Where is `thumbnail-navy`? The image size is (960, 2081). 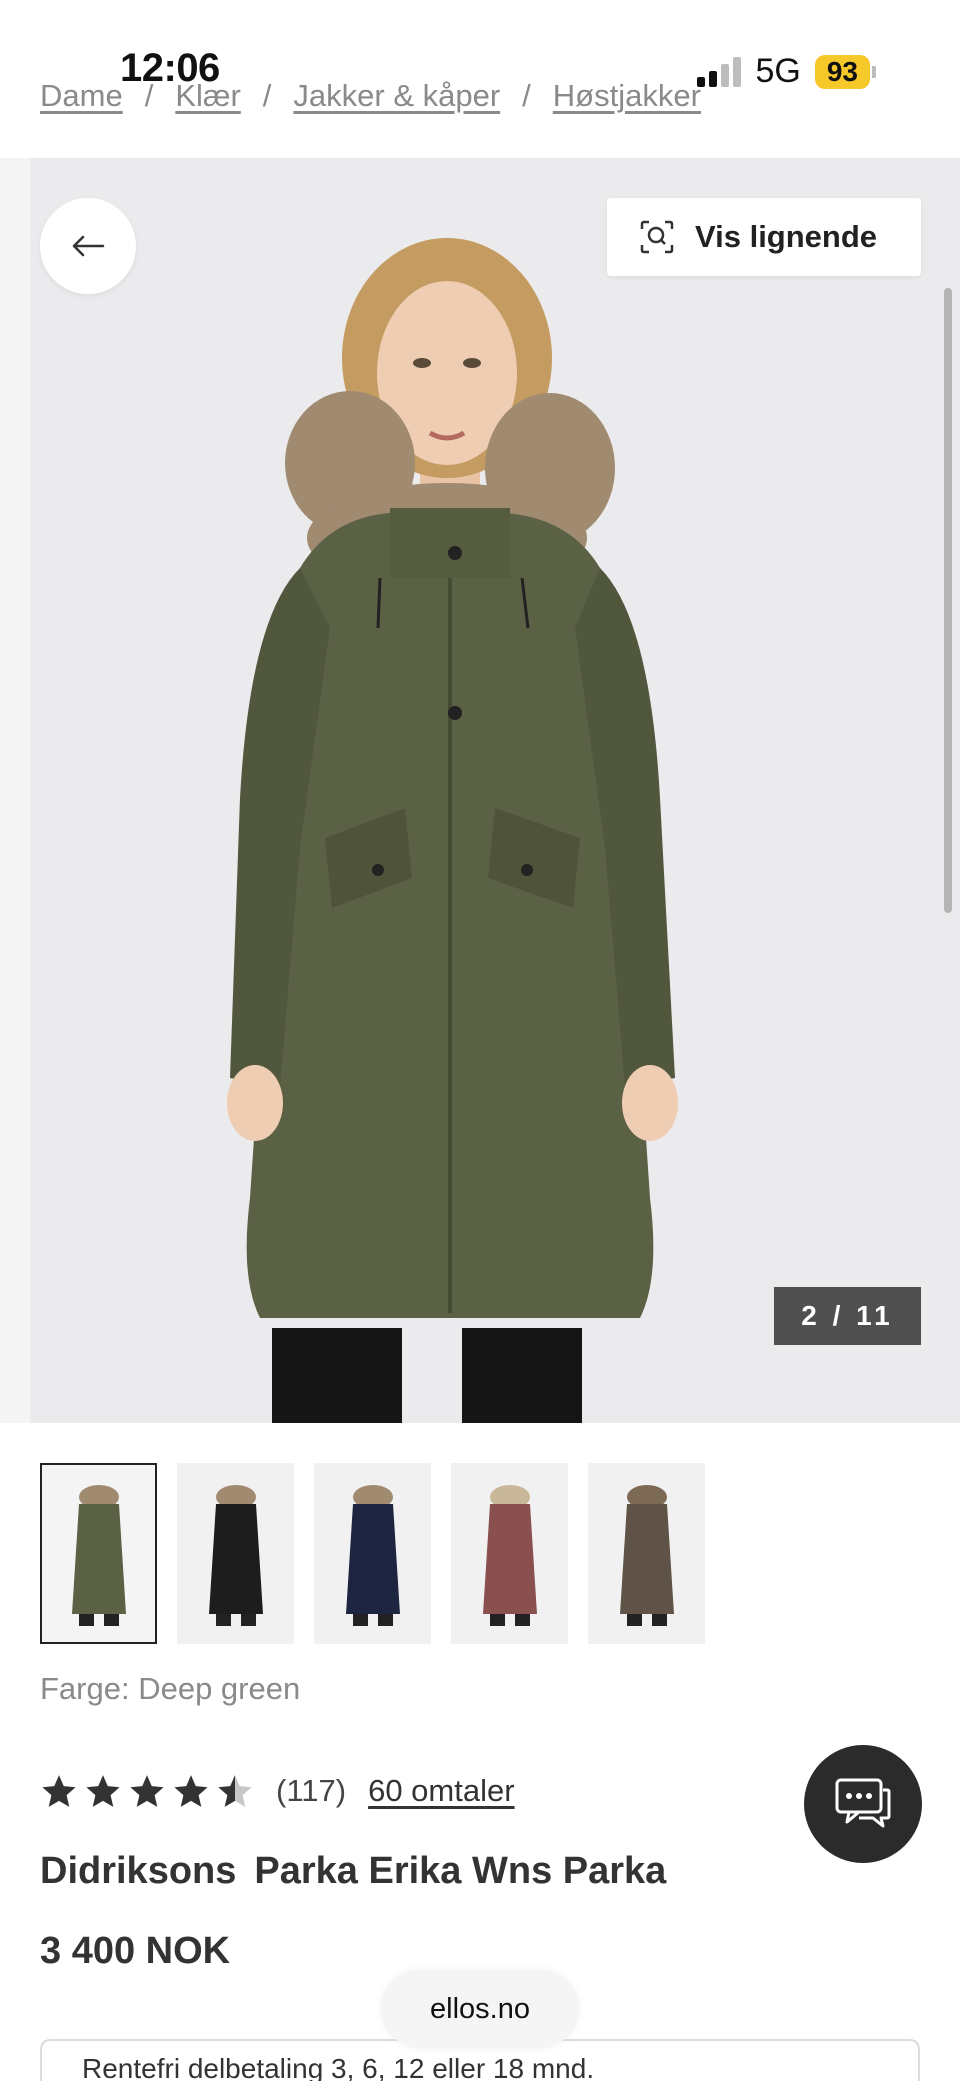 thumbnail-navy is located at coordinates (372, 1553).